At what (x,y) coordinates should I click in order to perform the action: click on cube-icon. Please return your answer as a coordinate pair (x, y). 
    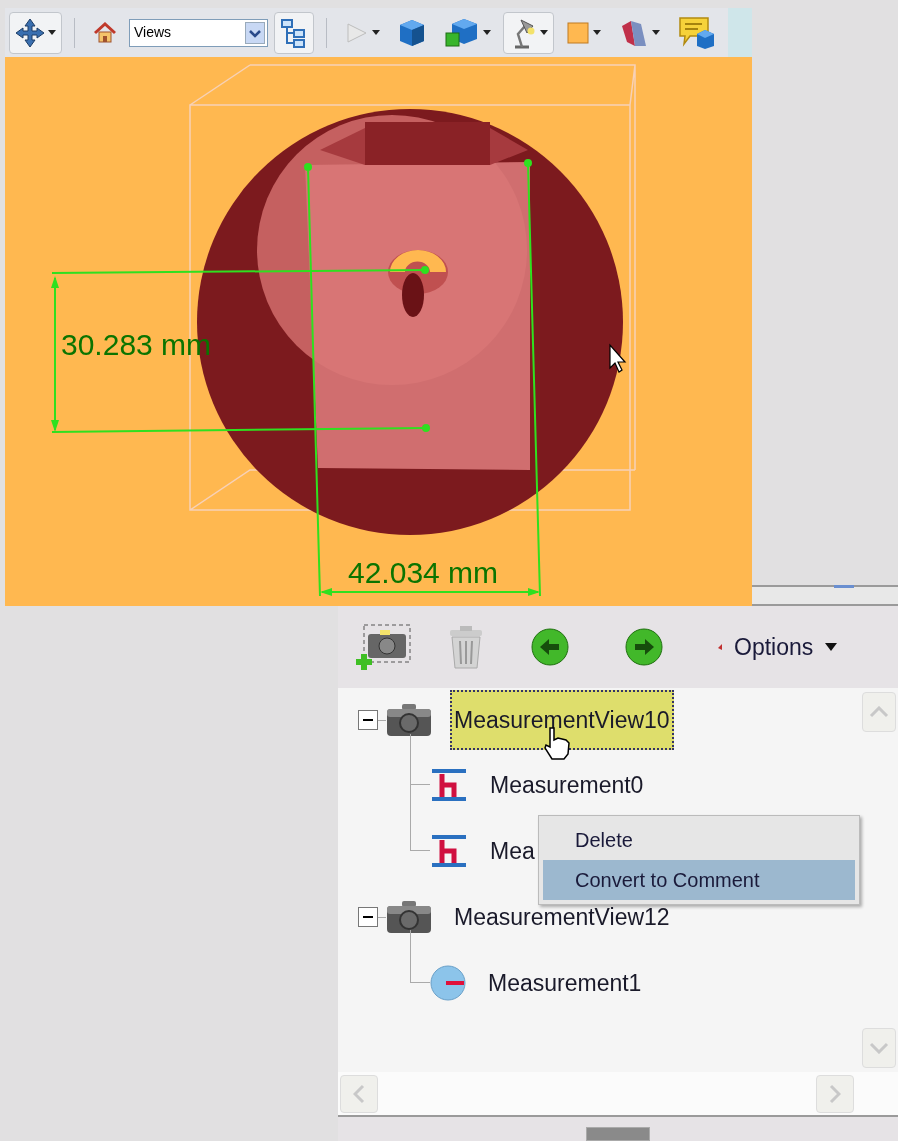
    Looking at the image, I should click on (412, 32).